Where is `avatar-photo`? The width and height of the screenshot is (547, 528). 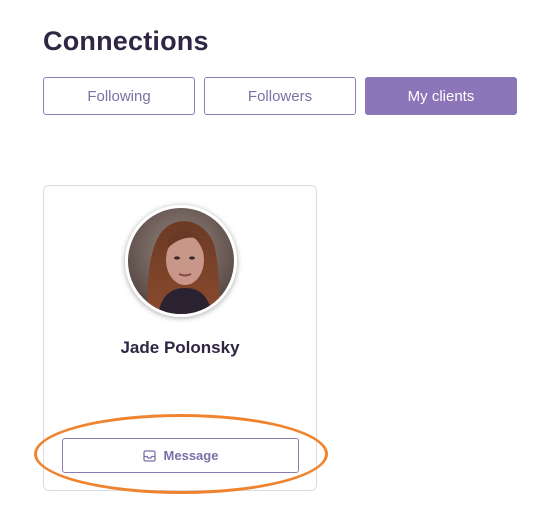
avatar-photo is located at coordinates (181, 261).